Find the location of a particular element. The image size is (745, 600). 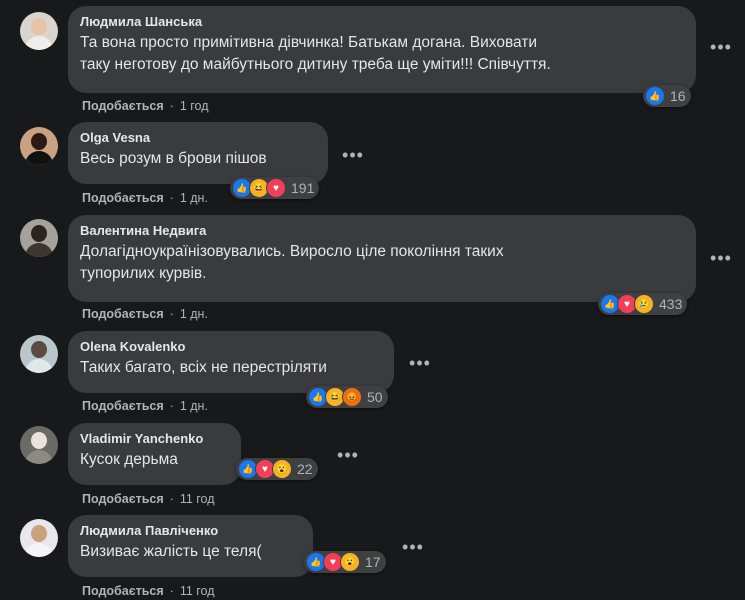

comment-actions: Подобається · 1 год is located at coordinates (145, 106).